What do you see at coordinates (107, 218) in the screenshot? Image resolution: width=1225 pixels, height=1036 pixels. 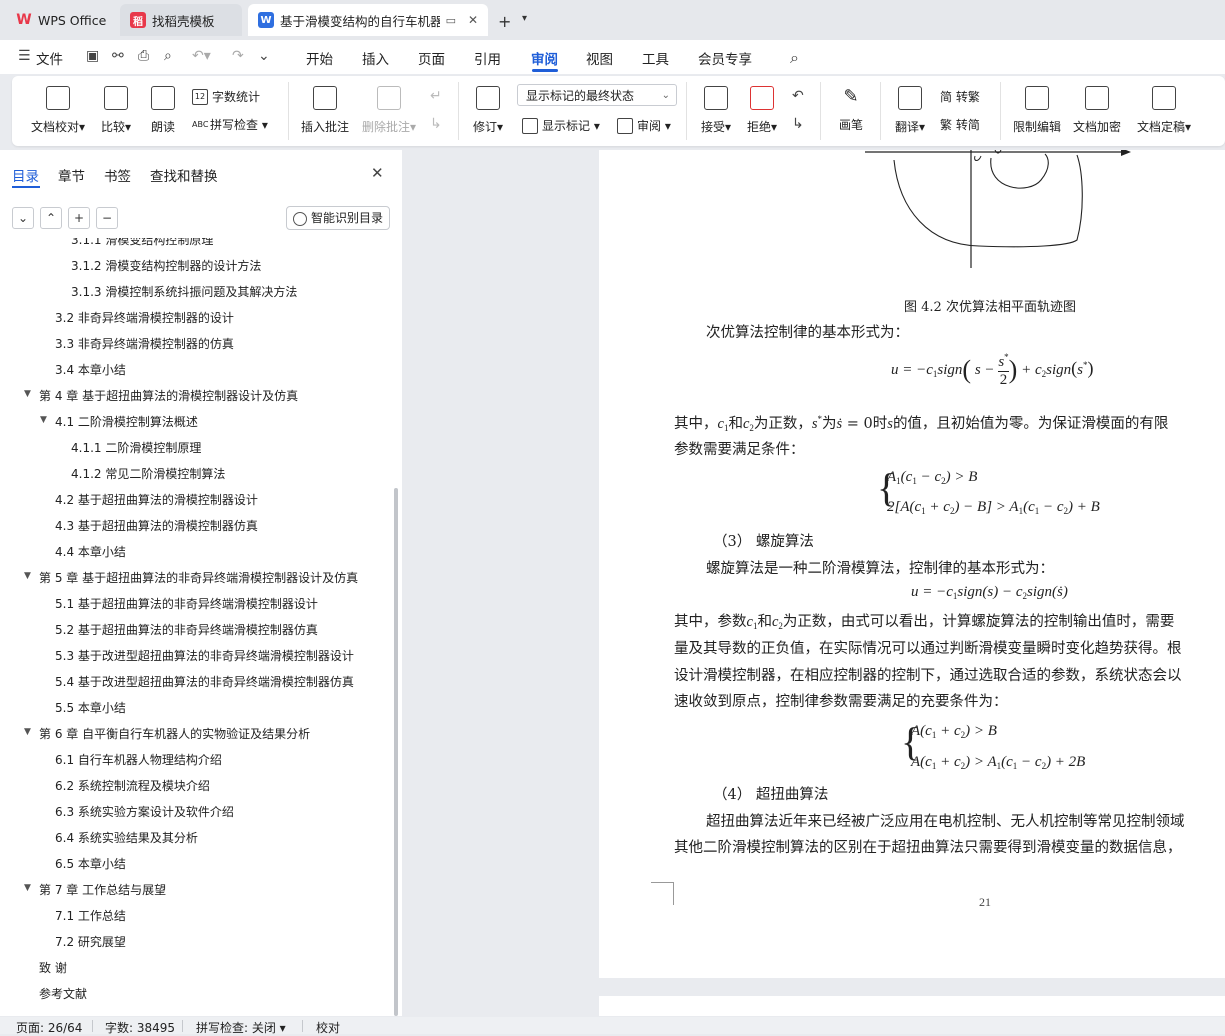 I see `remove-heading-icon: −` at bounding box center [107, 218].